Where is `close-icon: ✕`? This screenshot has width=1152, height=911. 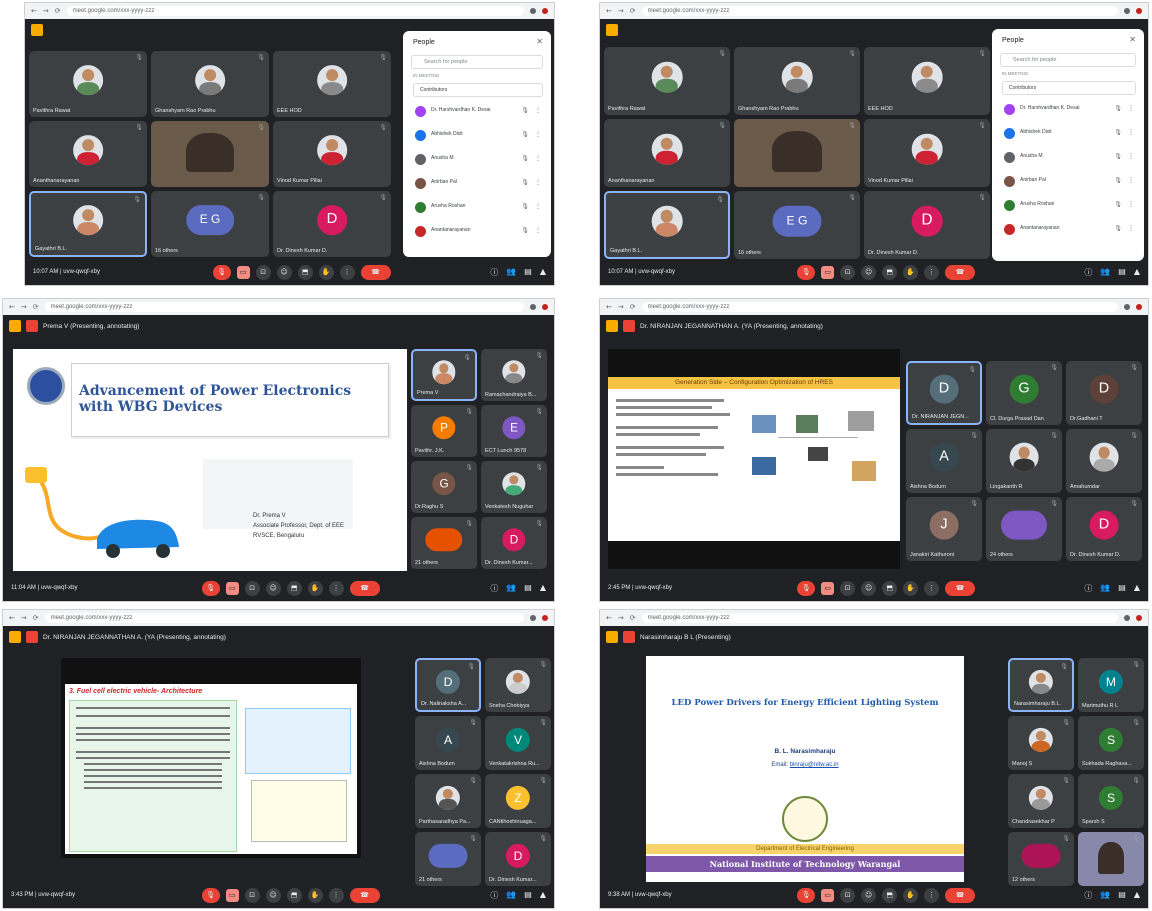
close-icon: ✕ is located at coordinates (539, 41).